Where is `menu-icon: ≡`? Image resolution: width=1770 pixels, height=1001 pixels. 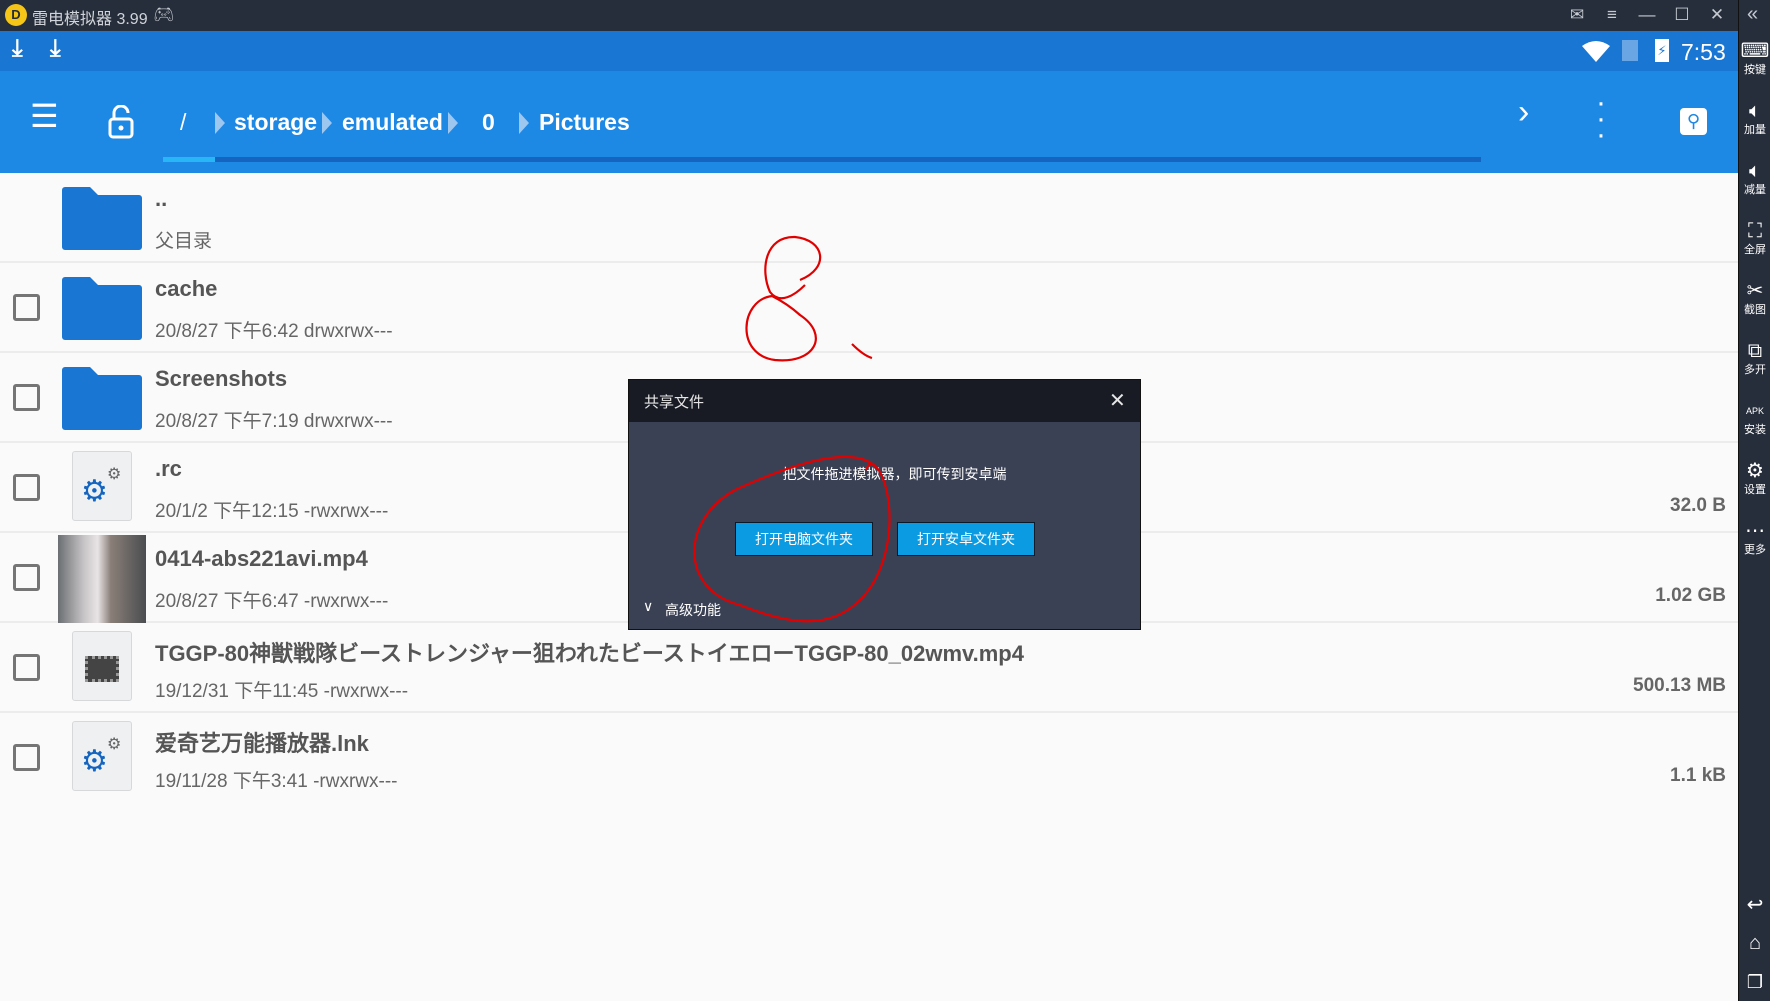
menu-icon: ≡ is located at coordinates (1612, 15).